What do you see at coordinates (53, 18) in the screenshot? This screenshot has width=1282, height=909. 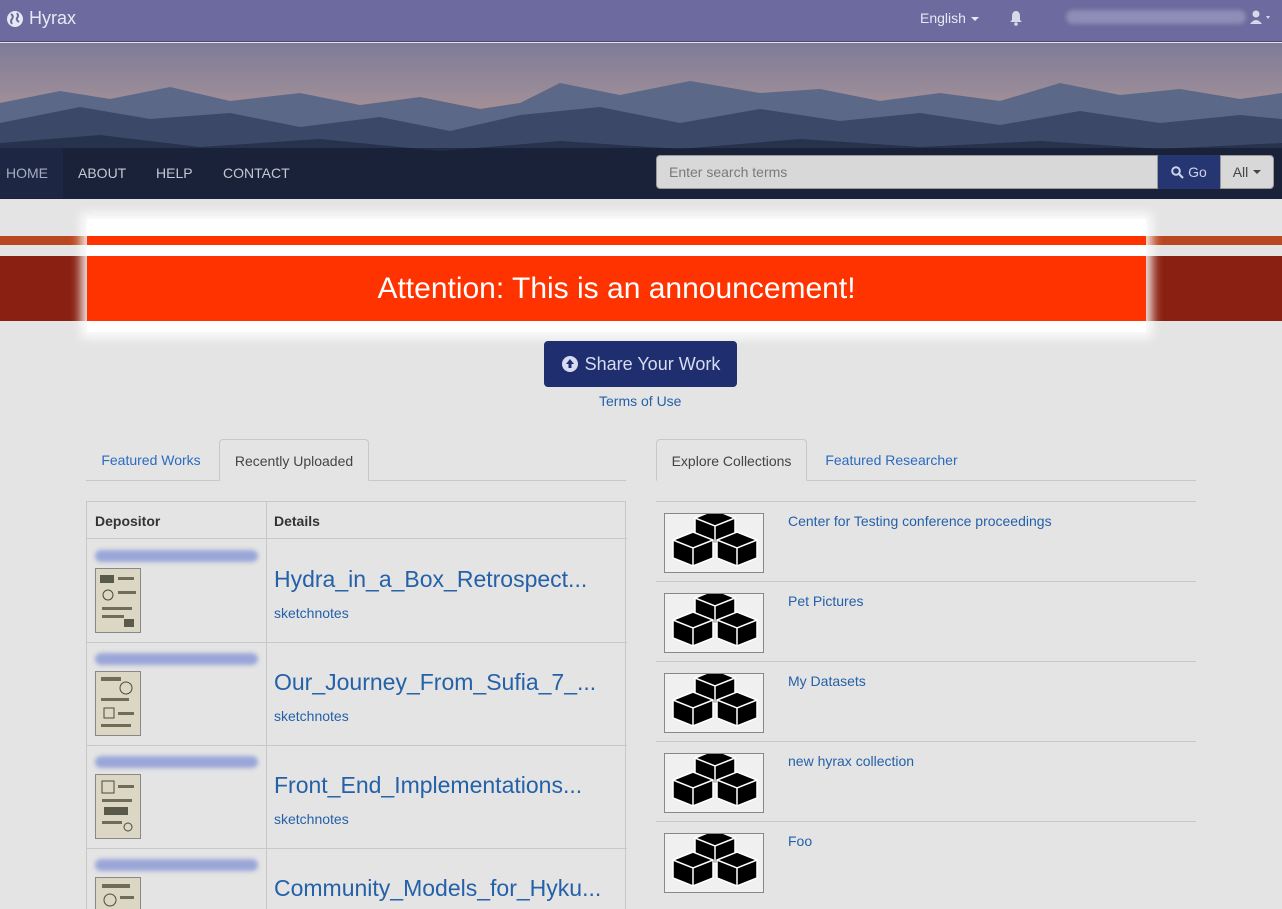 I see `brand-name: Hyrax` at bounding box center [53, 18].